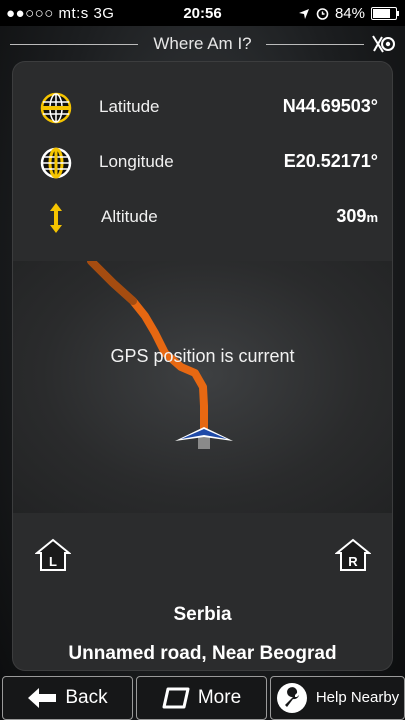  I want to click on battery-percent: 84%, so click(349, 13).